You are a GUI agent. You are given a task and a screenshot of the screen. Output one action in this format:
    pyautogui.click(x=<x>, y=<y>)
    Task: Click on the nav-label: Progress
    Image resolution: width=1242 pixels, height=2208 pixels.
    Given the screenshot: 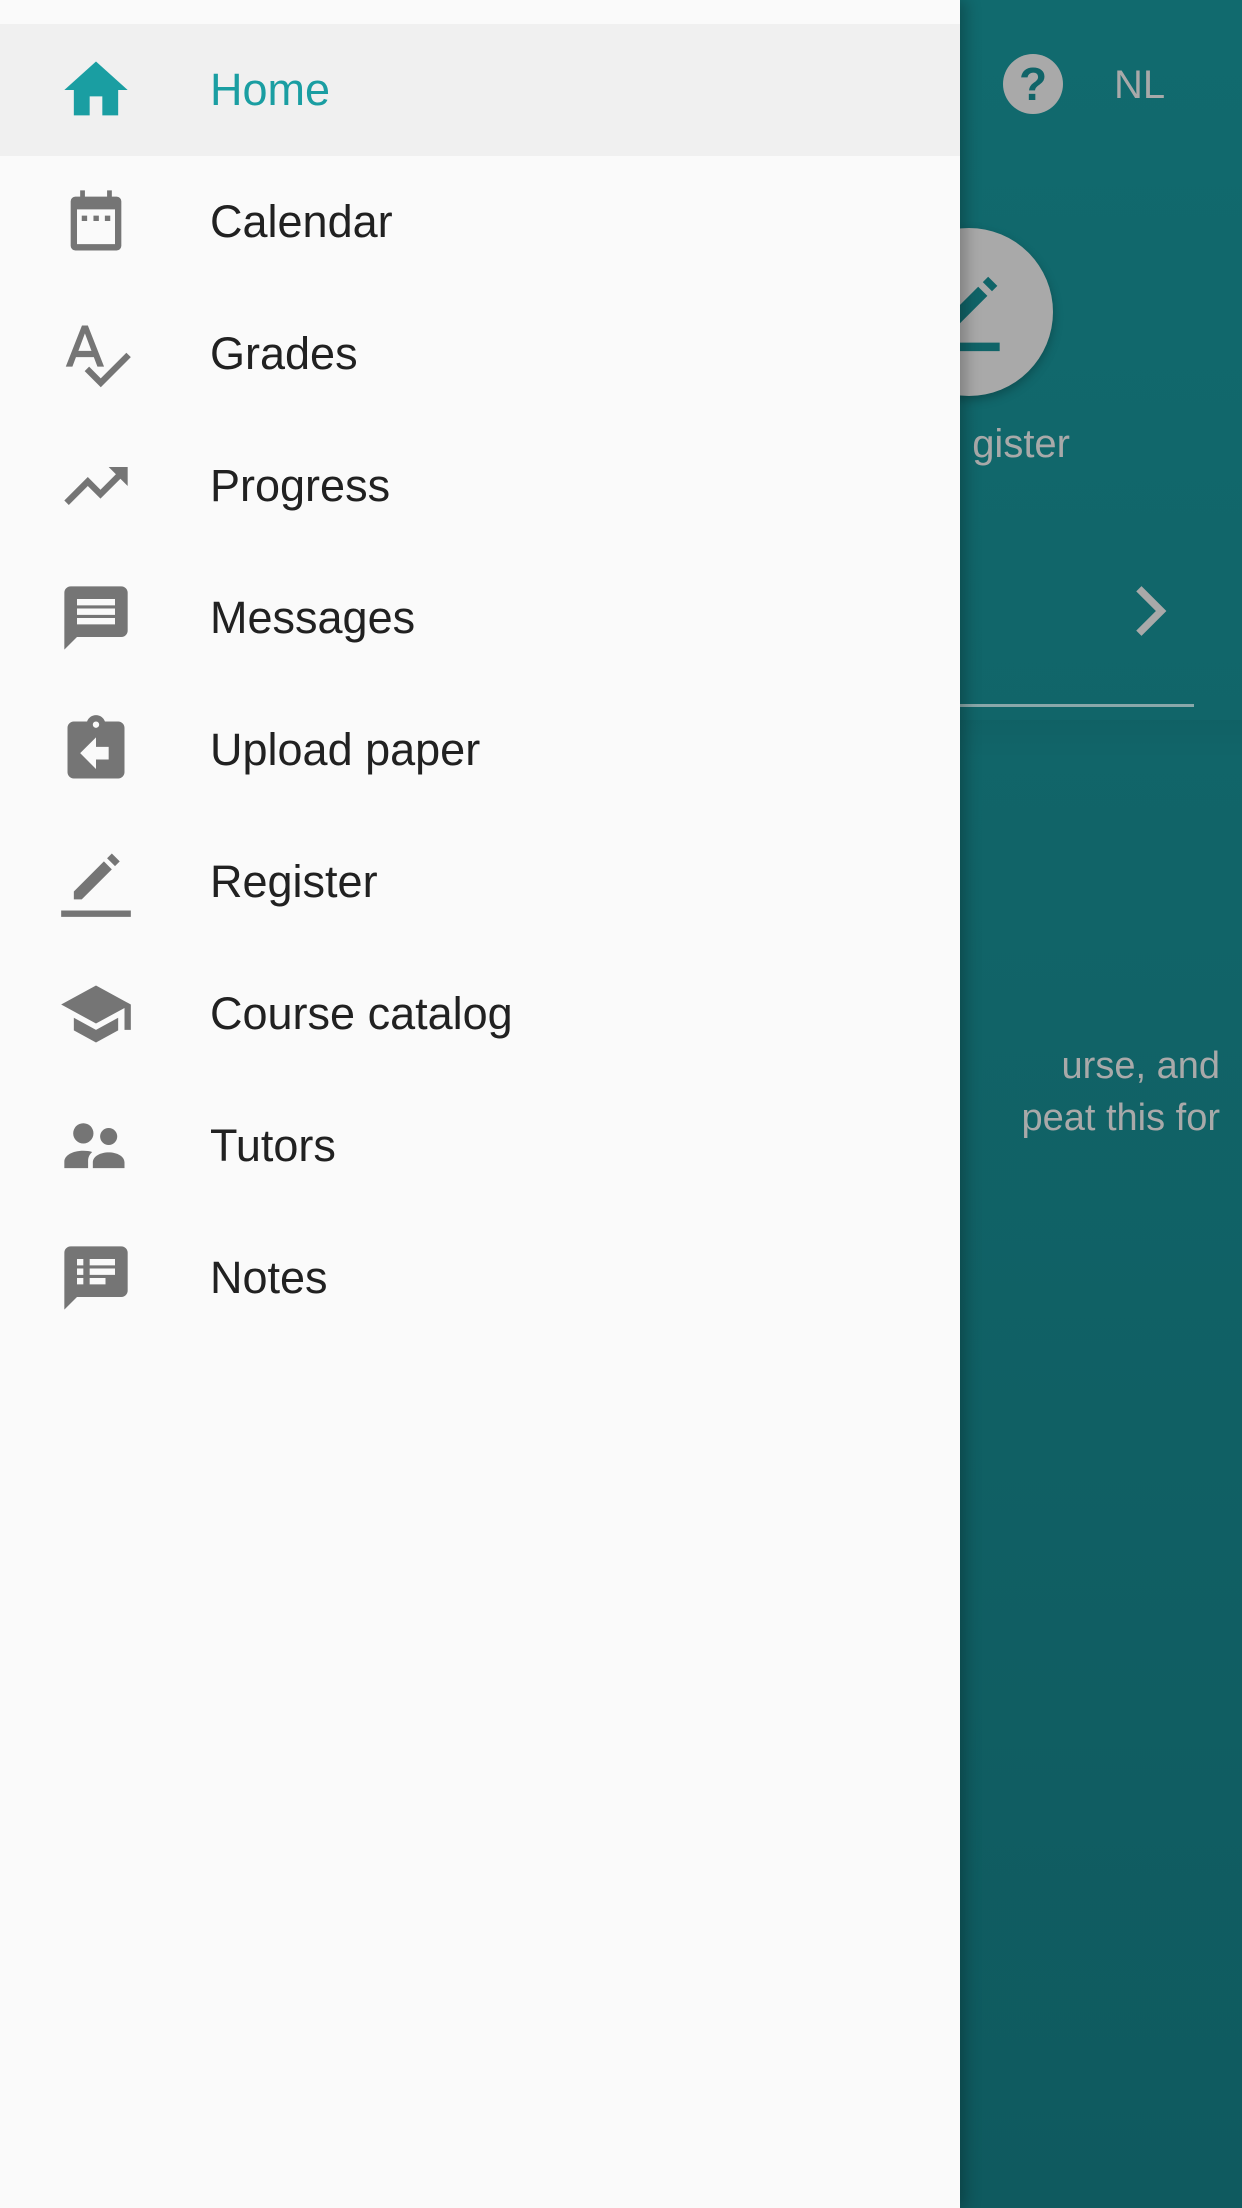 What is the action you would take?
    pyautogui.click(x=300, y=485)
    